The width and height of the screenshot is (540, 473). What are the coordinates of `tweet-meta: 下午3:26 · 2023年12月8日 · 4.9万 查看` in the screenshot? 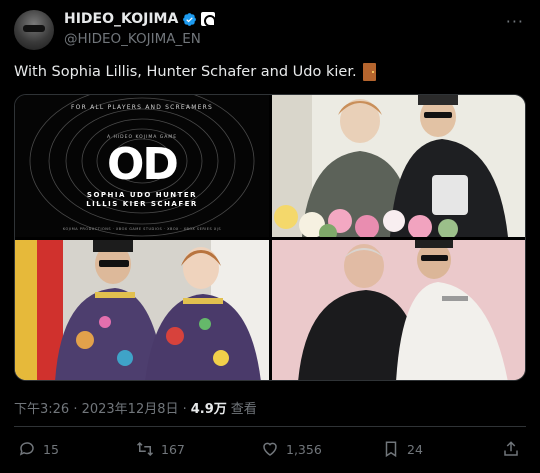 It's located at (135, 407).